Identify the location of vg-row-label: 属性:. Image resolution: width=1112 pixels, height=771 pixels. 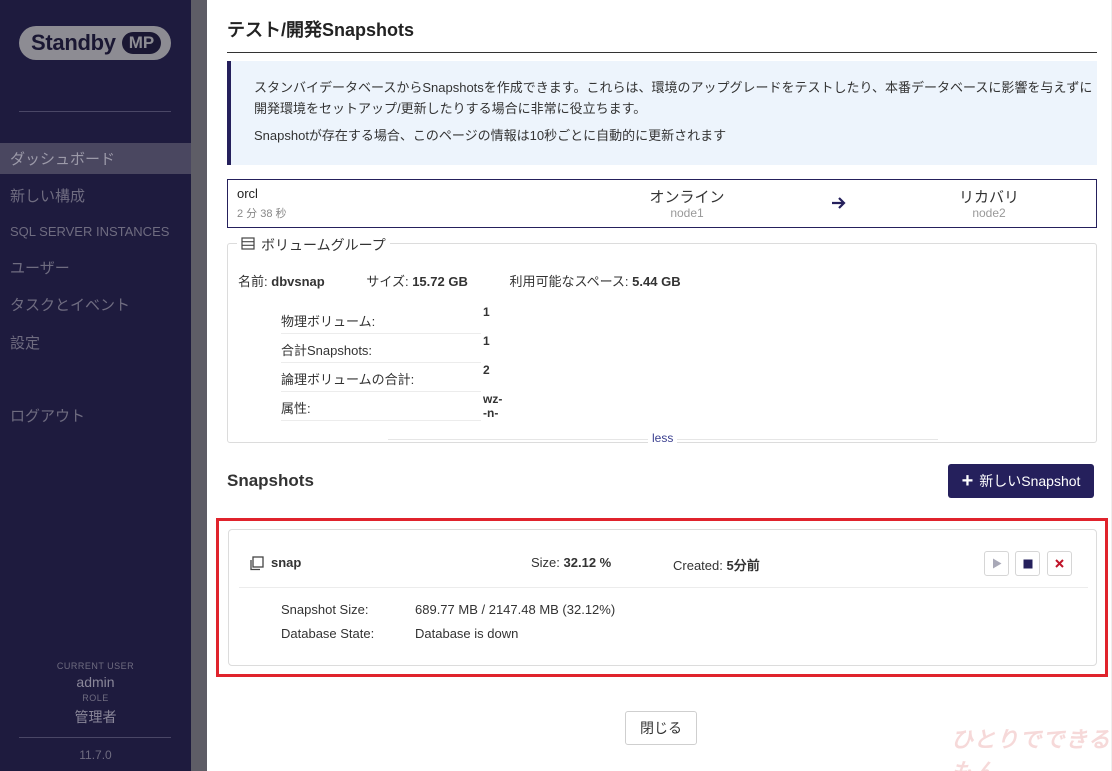
(296, 408).